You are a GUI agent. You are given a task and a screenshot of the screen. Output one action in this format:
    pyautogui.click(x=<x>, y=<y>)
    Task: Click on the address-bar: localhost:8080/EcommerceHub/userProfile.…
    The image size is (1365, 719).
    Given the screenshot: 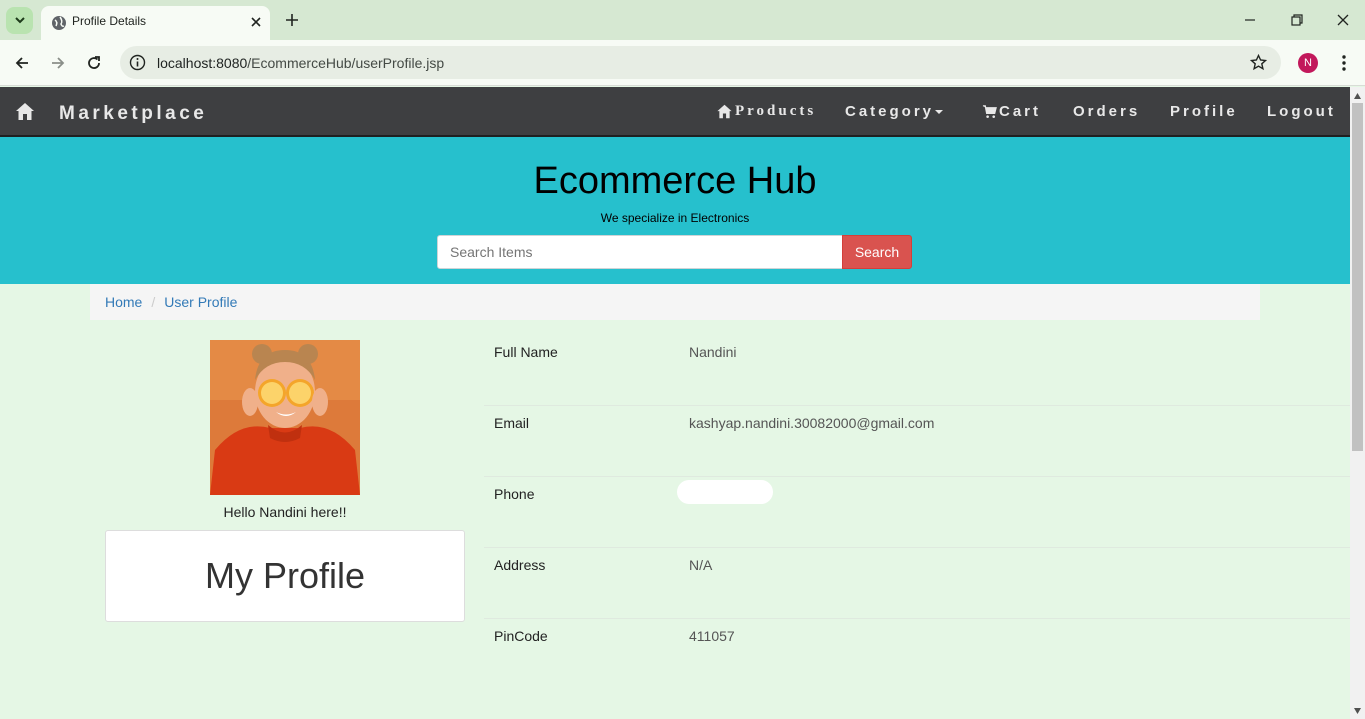 What is the action you would take?
    pyautogui.click(x=700, y=62)
    